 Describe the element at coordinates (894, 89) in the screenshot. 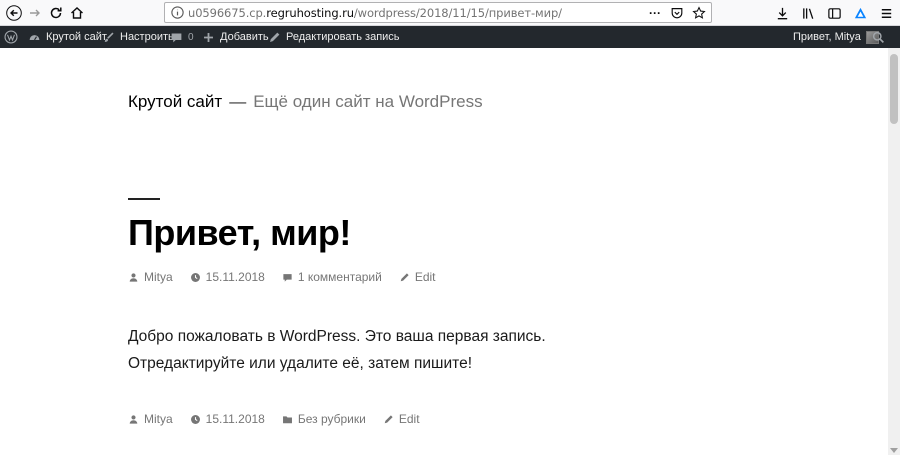

I see `scrollbar-thumb` at that location.